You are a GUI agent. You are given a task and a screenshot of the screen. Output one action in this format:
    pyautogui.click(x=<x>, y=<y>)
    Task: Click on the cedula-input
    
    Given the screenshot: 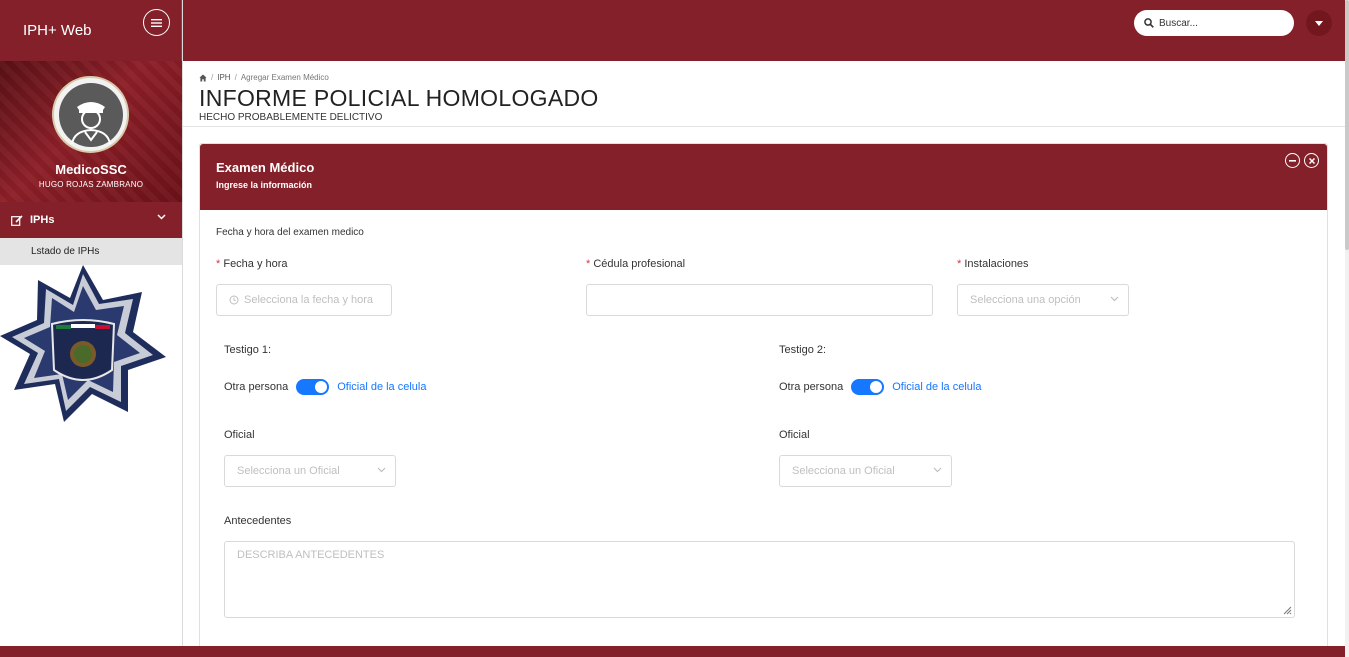 What is the action you would take?
    pyautogui.click(x=765, y=300)
    